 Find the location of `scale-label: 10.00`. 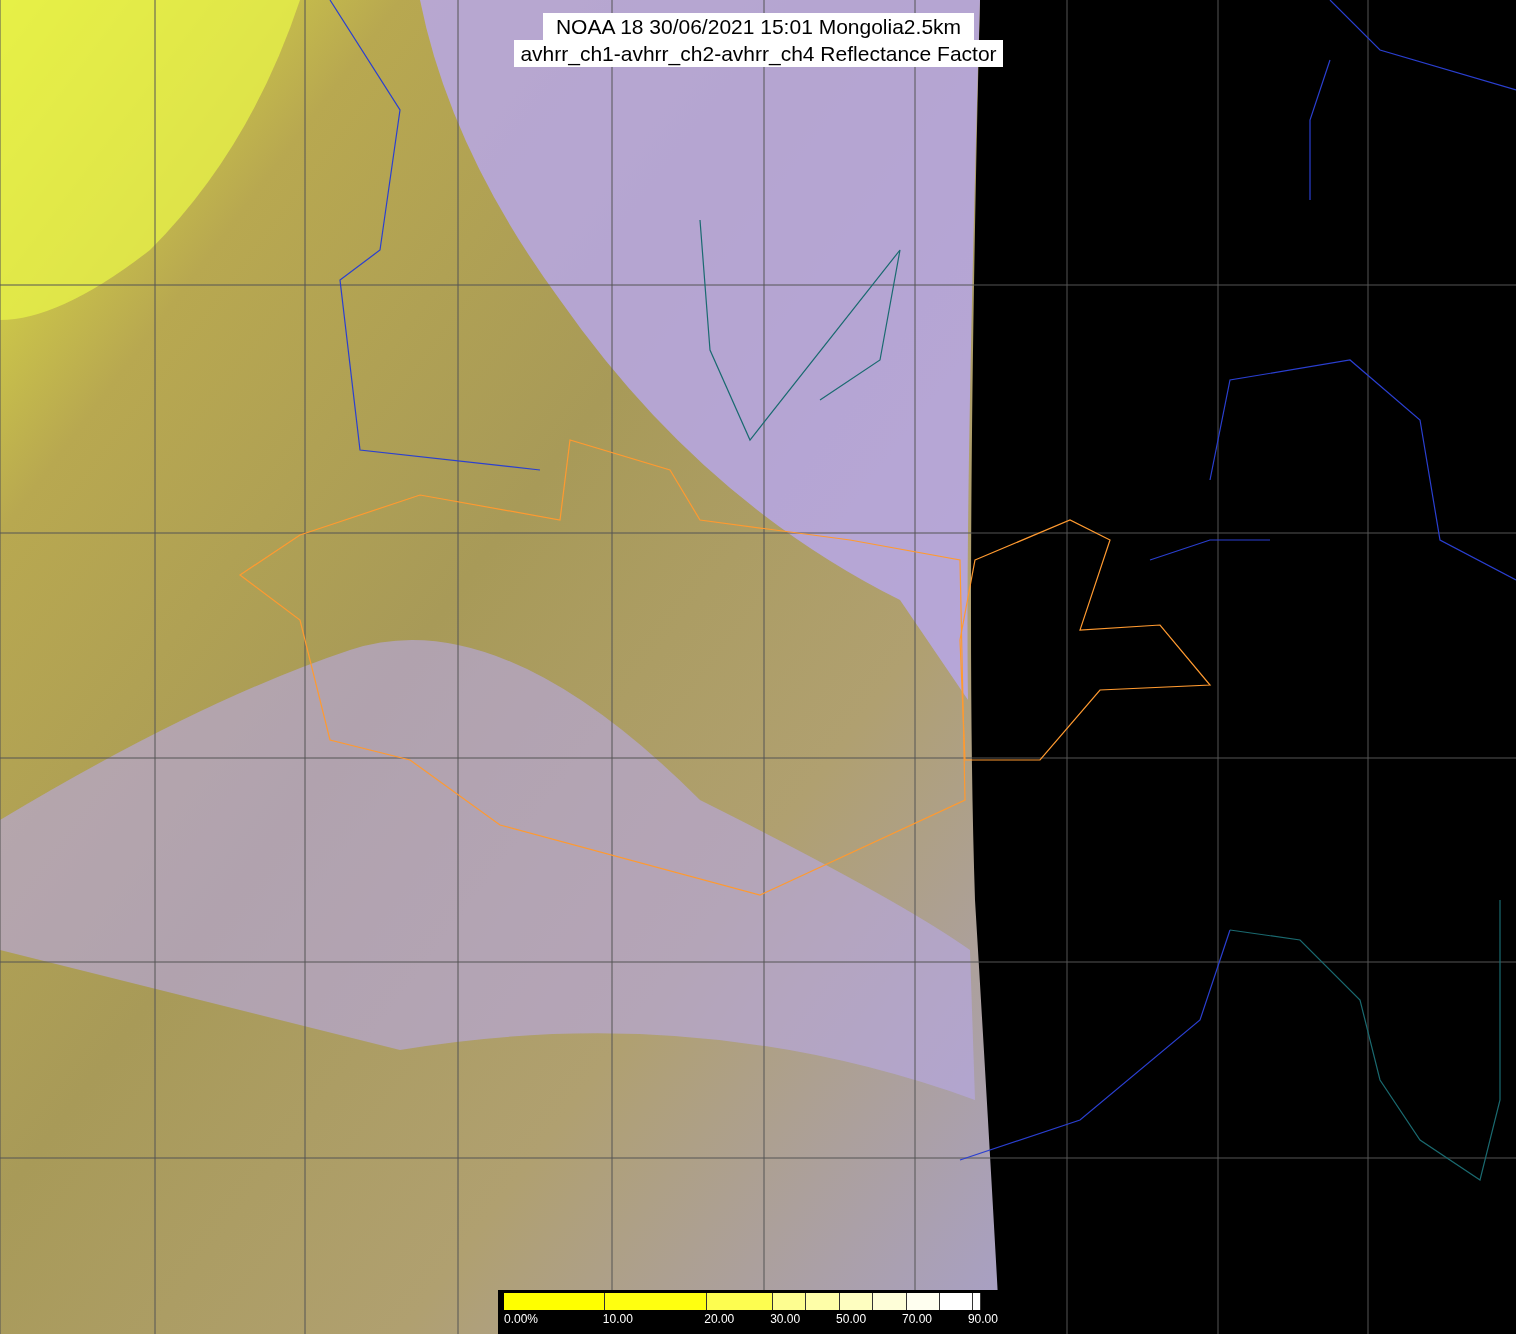

scale-label: 10.00 is located at coordinates (617, 1319).